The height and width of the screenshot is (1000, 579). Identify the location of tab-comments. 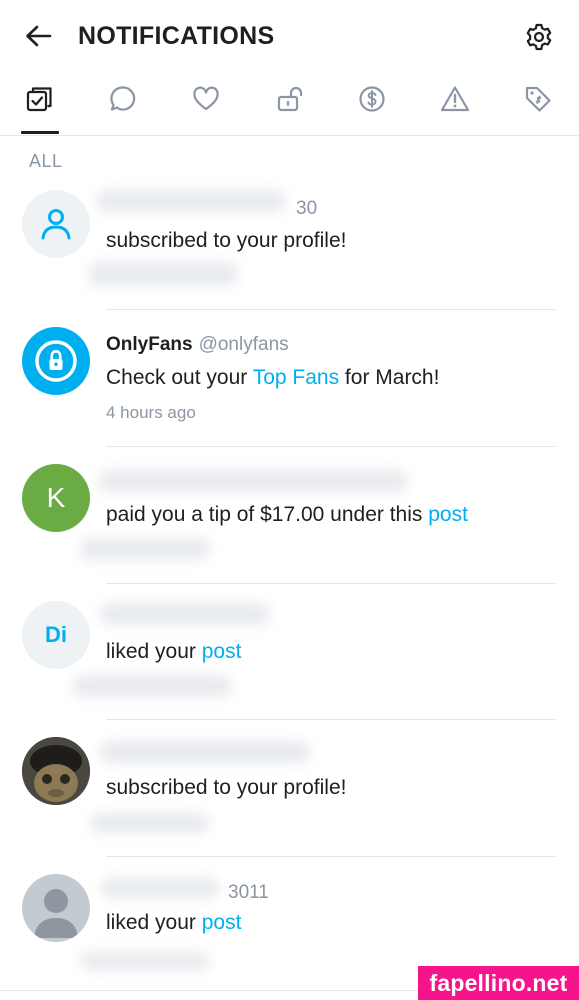
(123, 99).